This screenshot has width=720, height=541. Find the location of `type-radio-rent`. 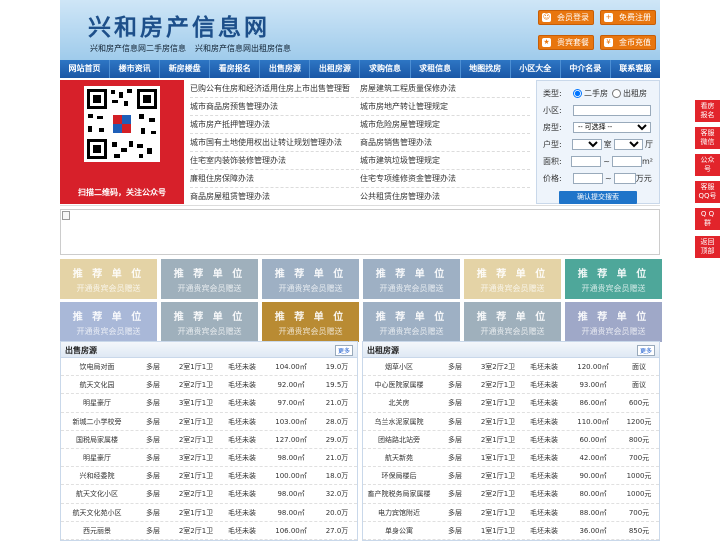

type-radio-rent is located at coordinates (616, 93).